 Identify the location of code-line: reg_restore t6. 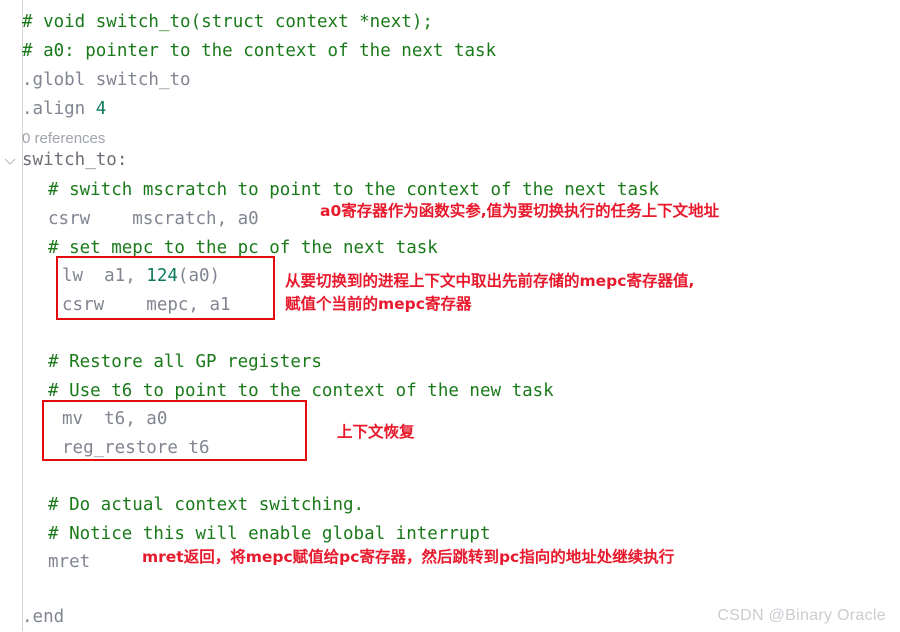
(105, 448).